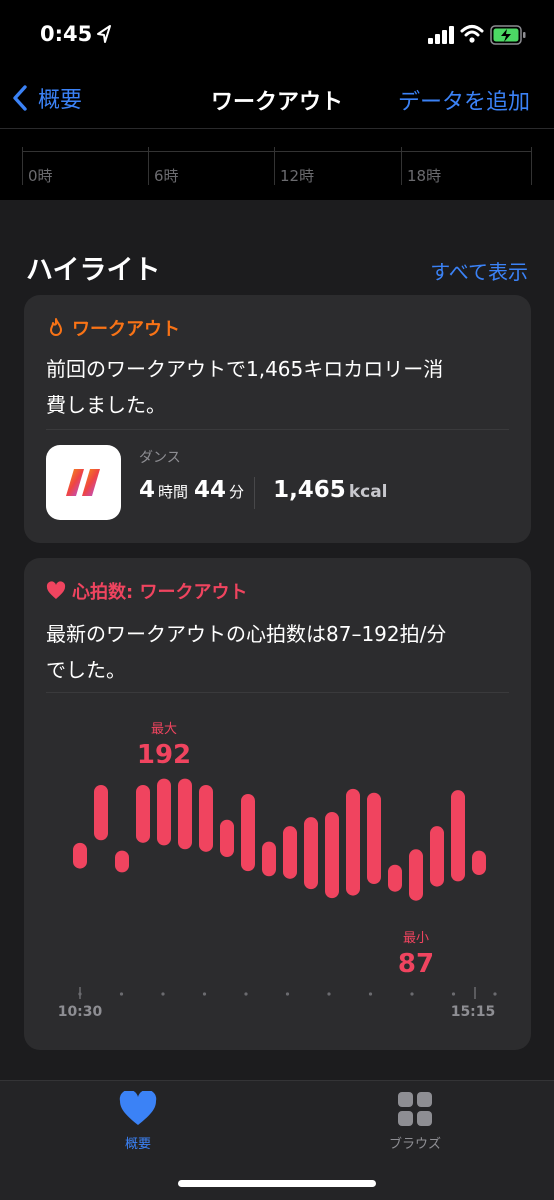  What do you see at coordinates (40, 176) in the screenshot?
I see `tick-label: 0時` at bounding box center [40, 176].